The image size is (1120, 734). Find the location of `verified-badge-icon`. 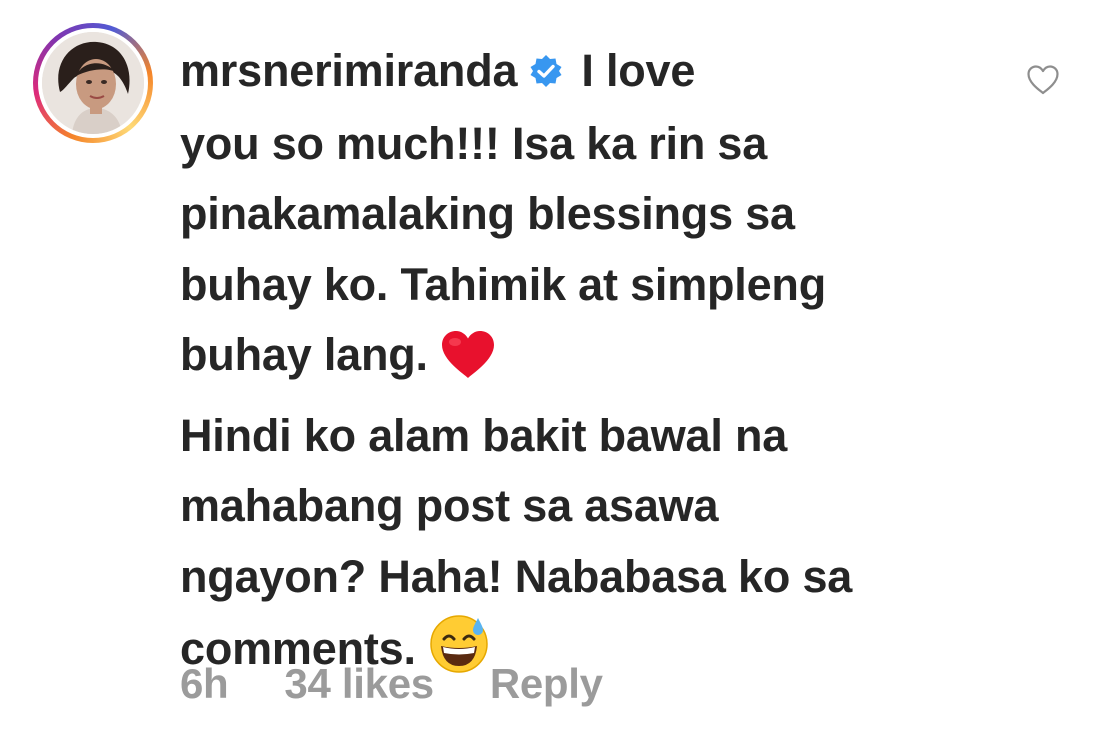

verified-badge-icon is located at coordinates (546, 73).